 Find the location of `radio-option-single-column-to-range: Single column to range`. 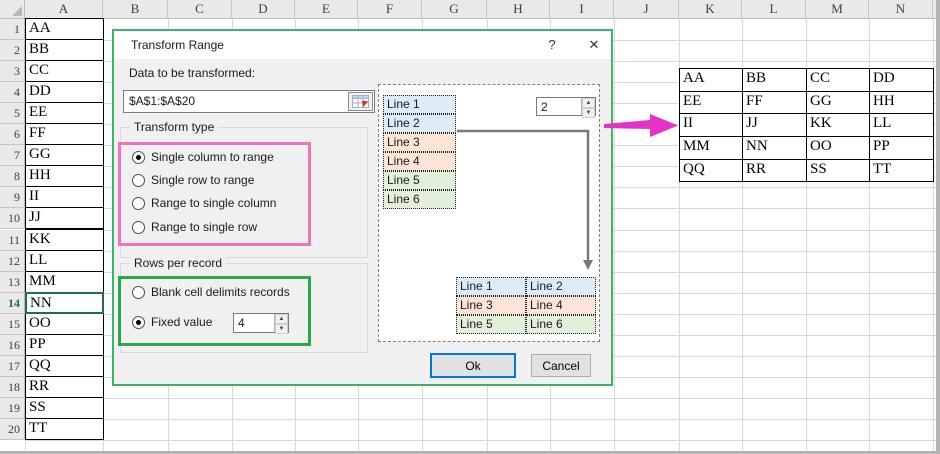

radio-option-single-column-to-range: Single column to range is located at coordinates (203, 157).